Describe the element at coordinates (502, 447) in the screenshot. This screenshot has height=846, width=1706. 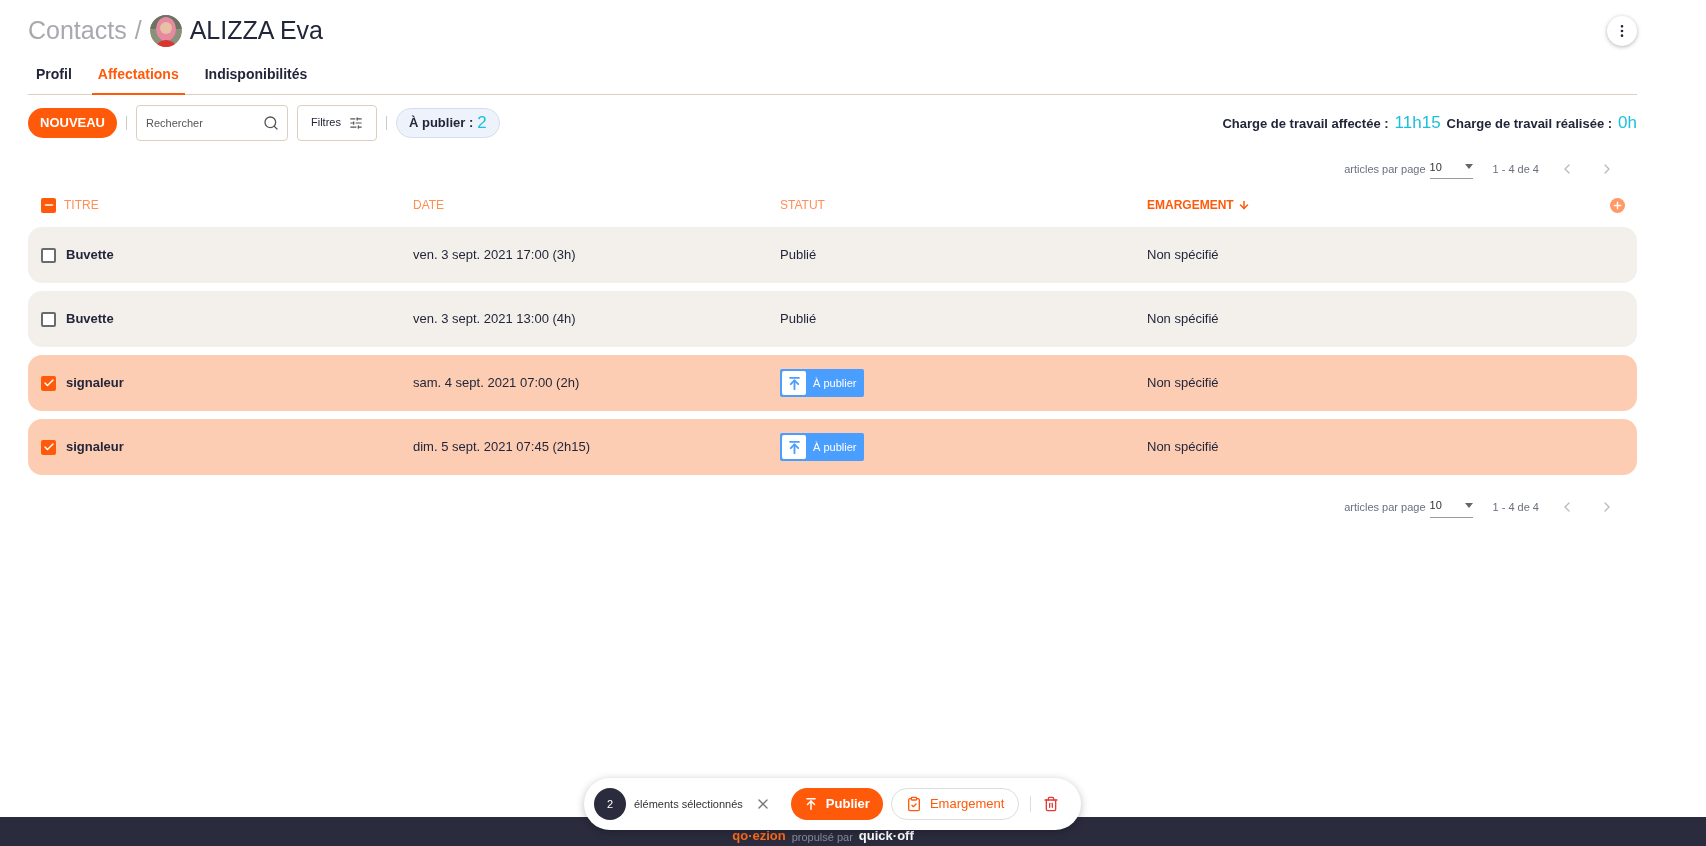
I see `table-cell-text: dim. 5 sept. 2021 07:45 (2h15)` at that location.